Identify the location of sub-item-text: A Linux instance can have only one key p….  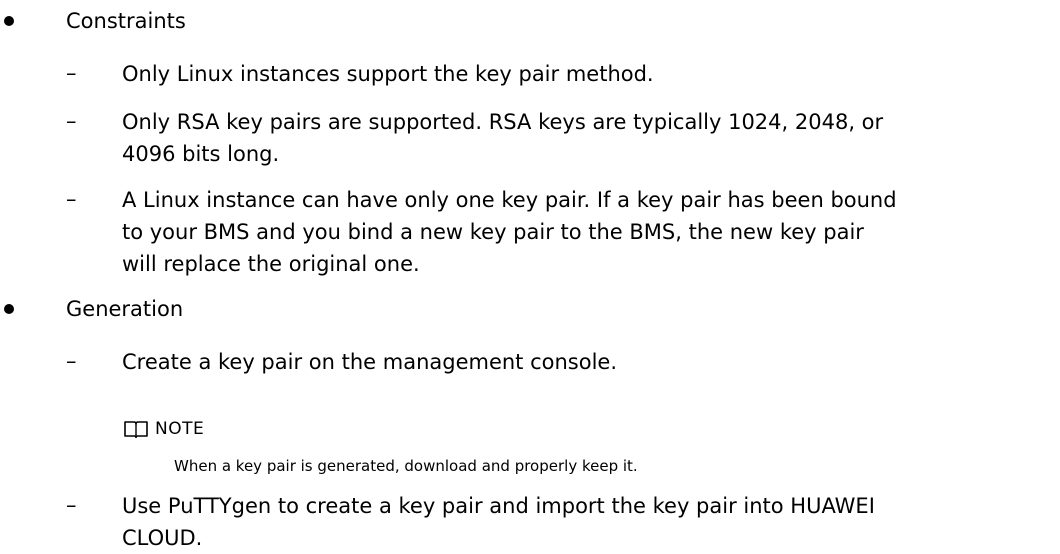
(509, 232).